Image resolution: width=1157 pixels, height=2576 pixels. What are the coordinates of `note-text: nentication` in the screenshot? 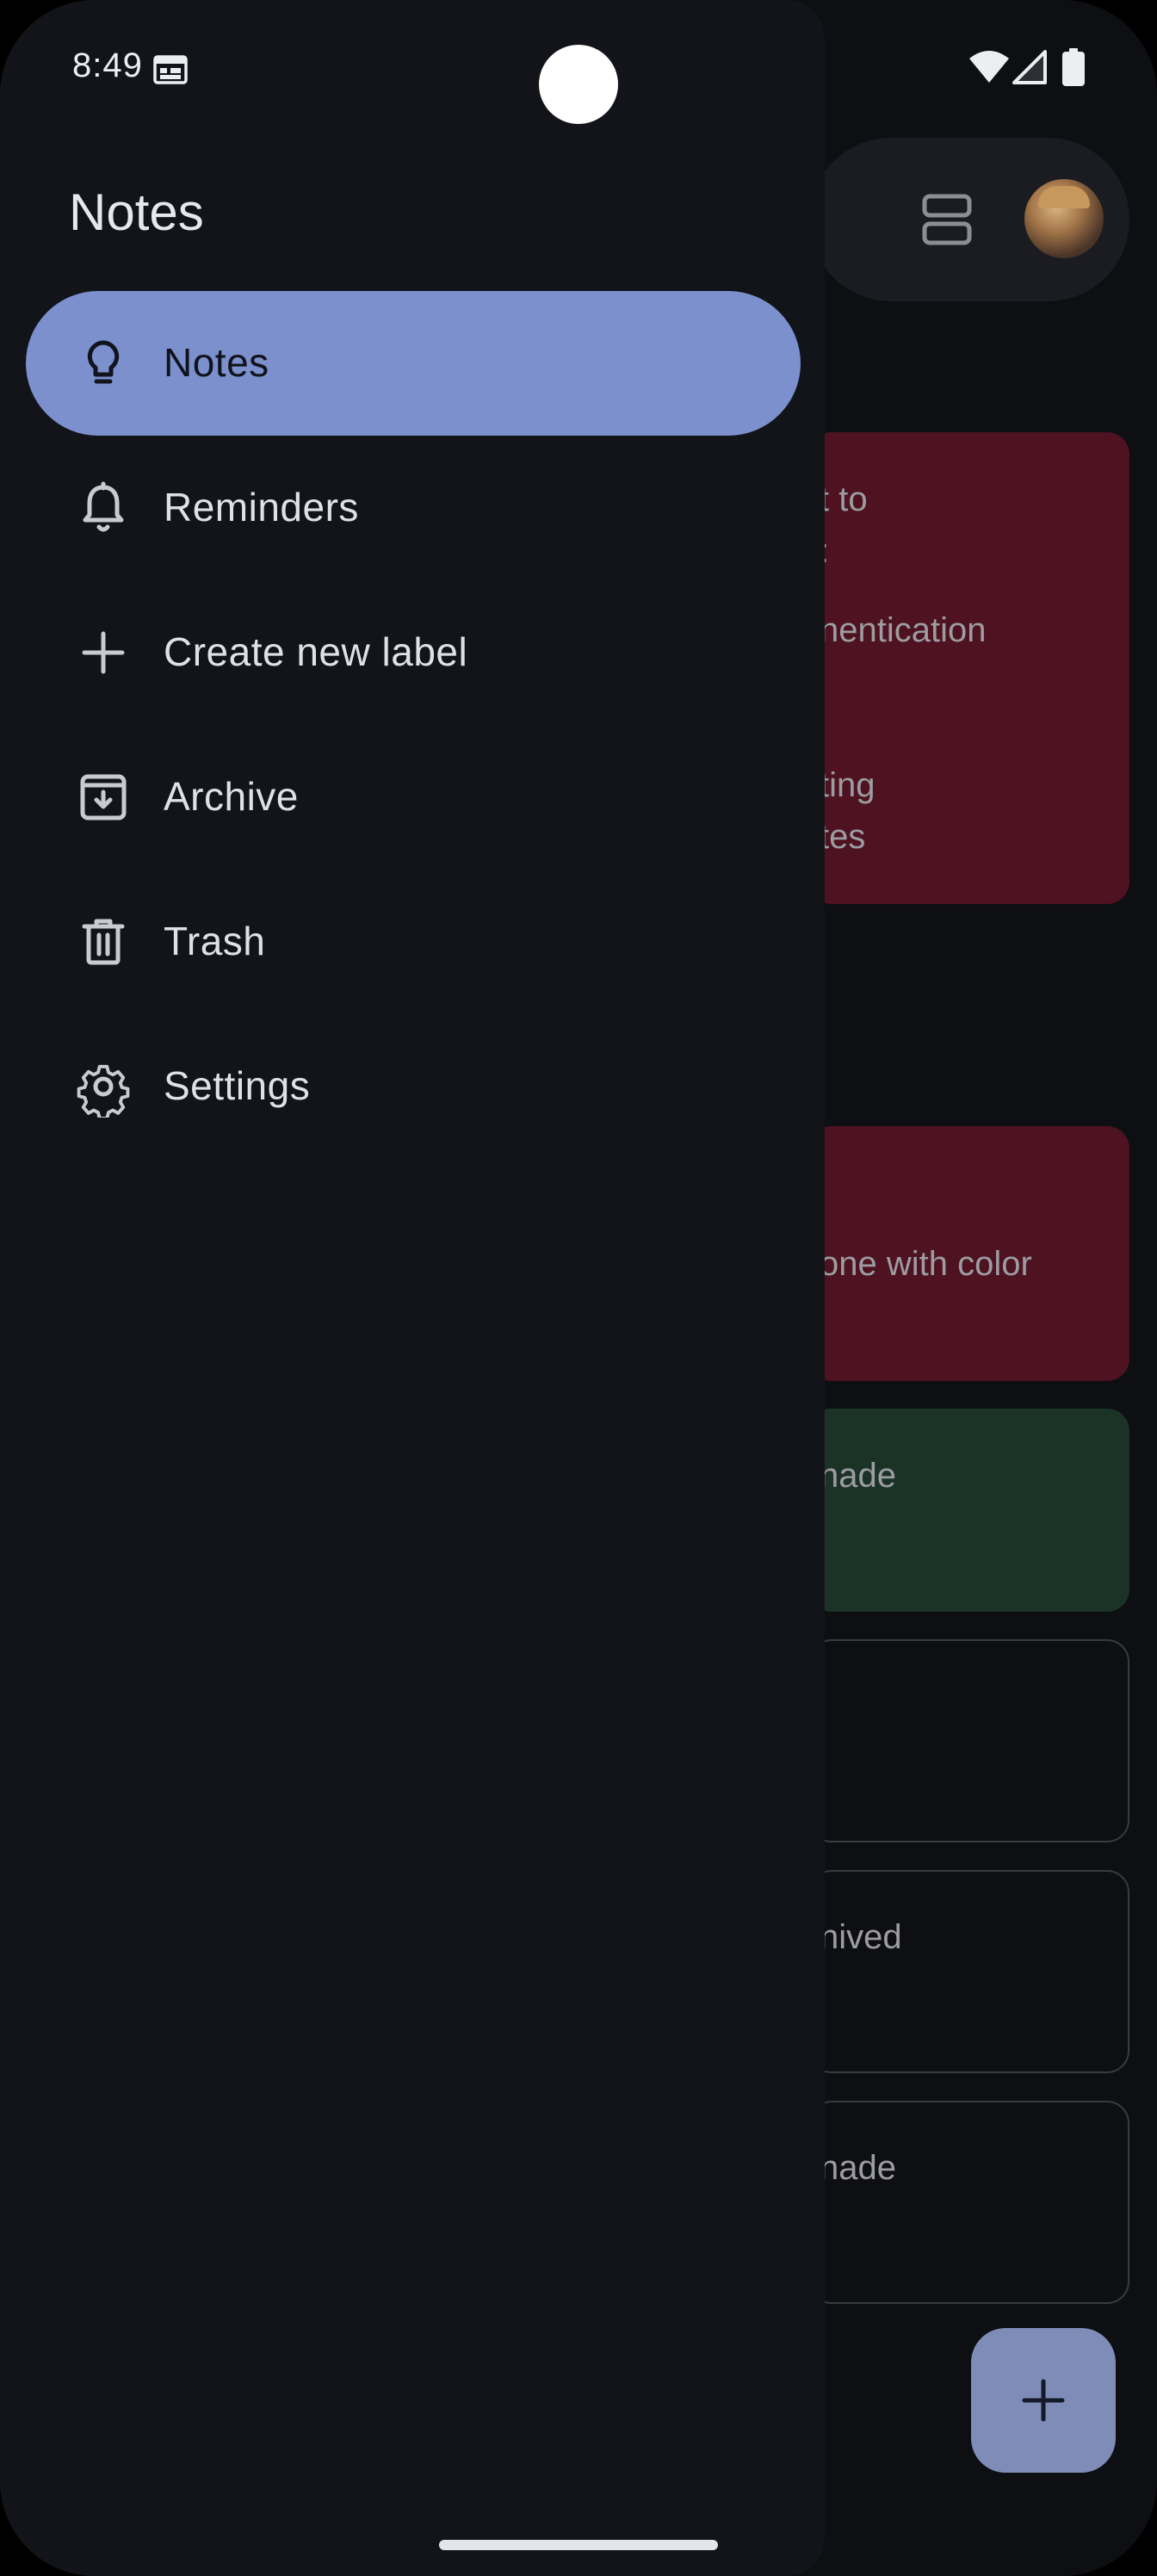 It's located at (904, 630).